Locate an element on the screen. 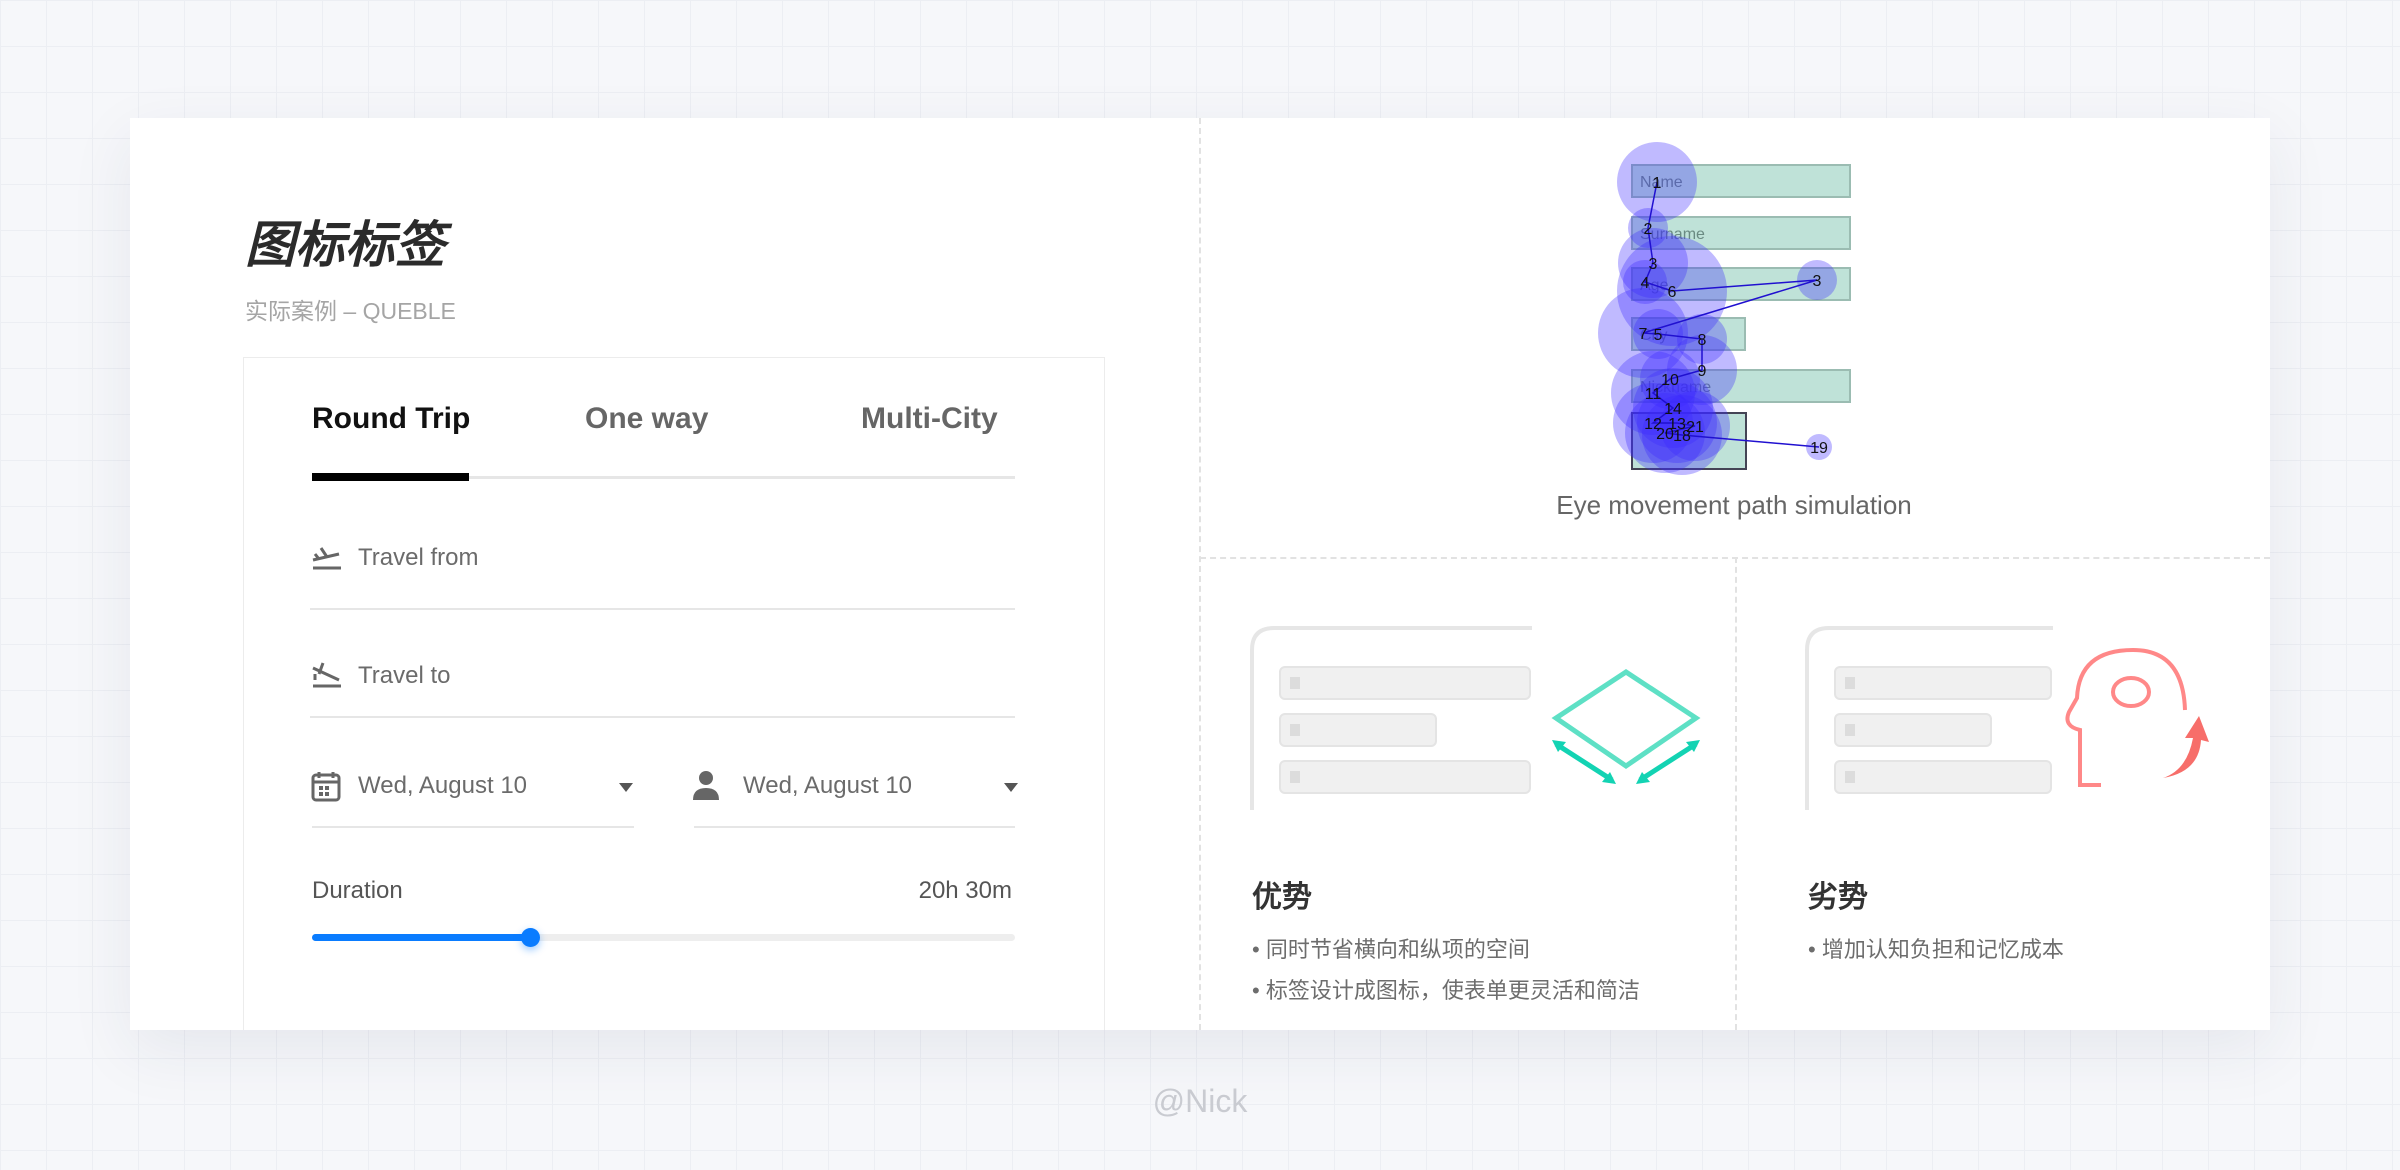 This screenshot has width=2400, height=1170. compact-form-illustration is located at coordinates (1475, 718).